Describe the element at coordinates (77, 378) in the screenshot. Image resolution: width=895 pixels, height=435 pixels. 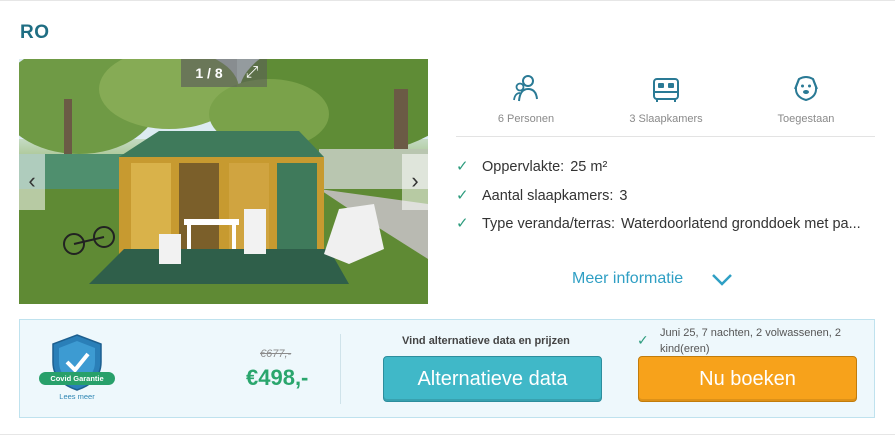
I see `covid-guarantee-badge: Covid Garantie` at that location.